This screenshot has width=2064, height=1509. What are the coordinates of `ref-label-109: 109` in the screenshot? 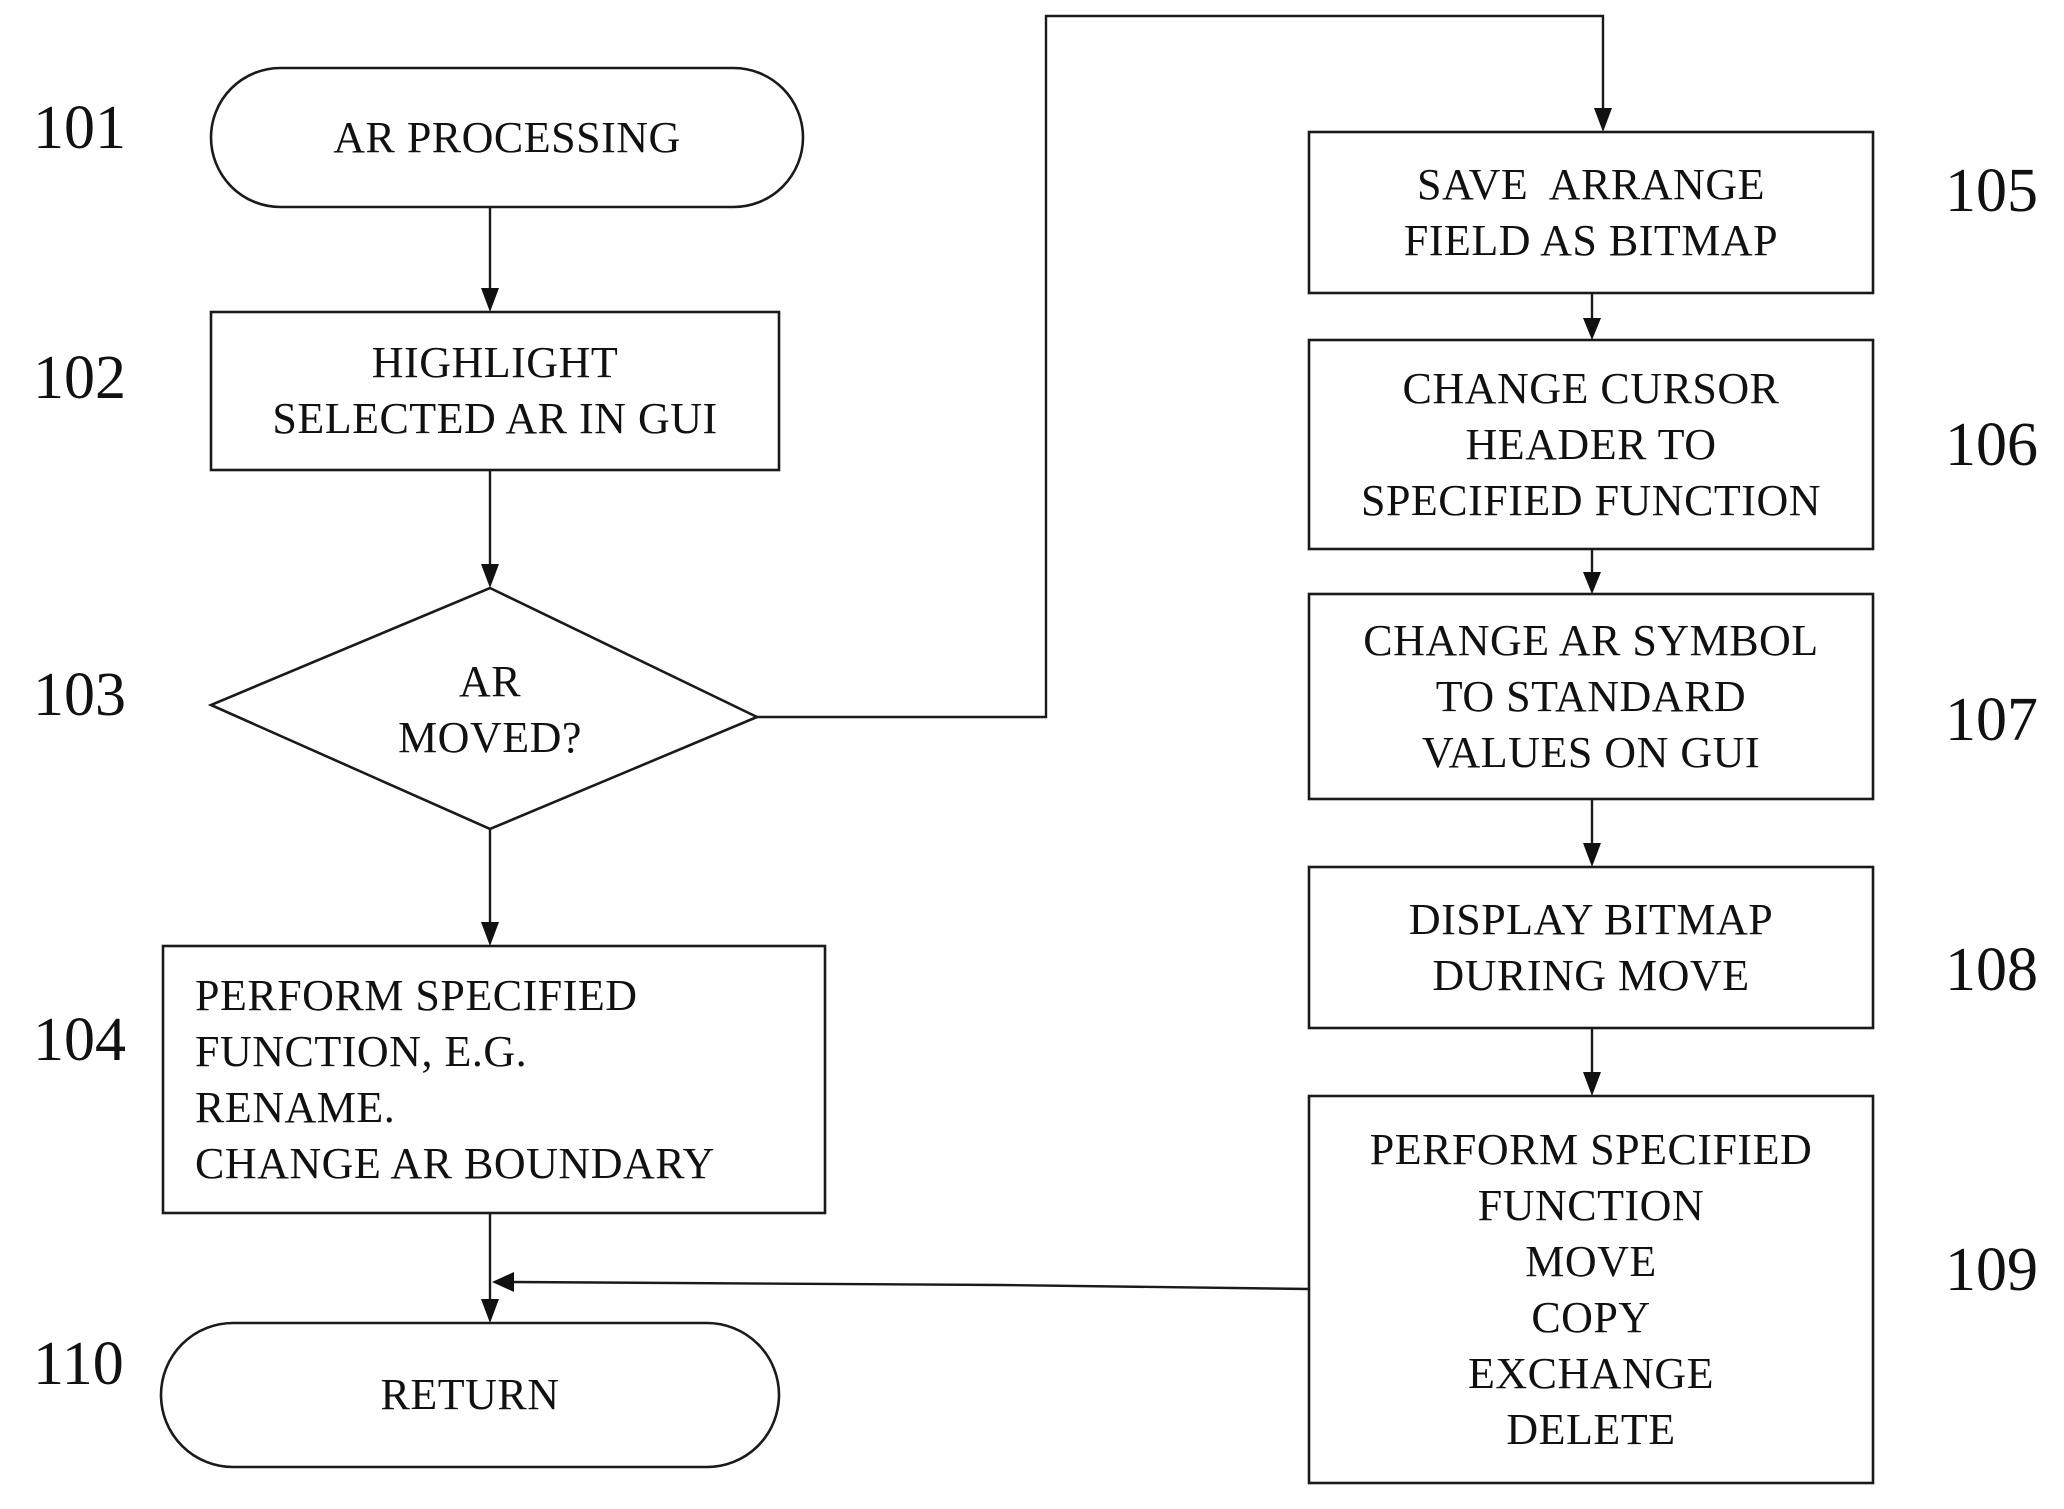 It's located at (1991, 1270).